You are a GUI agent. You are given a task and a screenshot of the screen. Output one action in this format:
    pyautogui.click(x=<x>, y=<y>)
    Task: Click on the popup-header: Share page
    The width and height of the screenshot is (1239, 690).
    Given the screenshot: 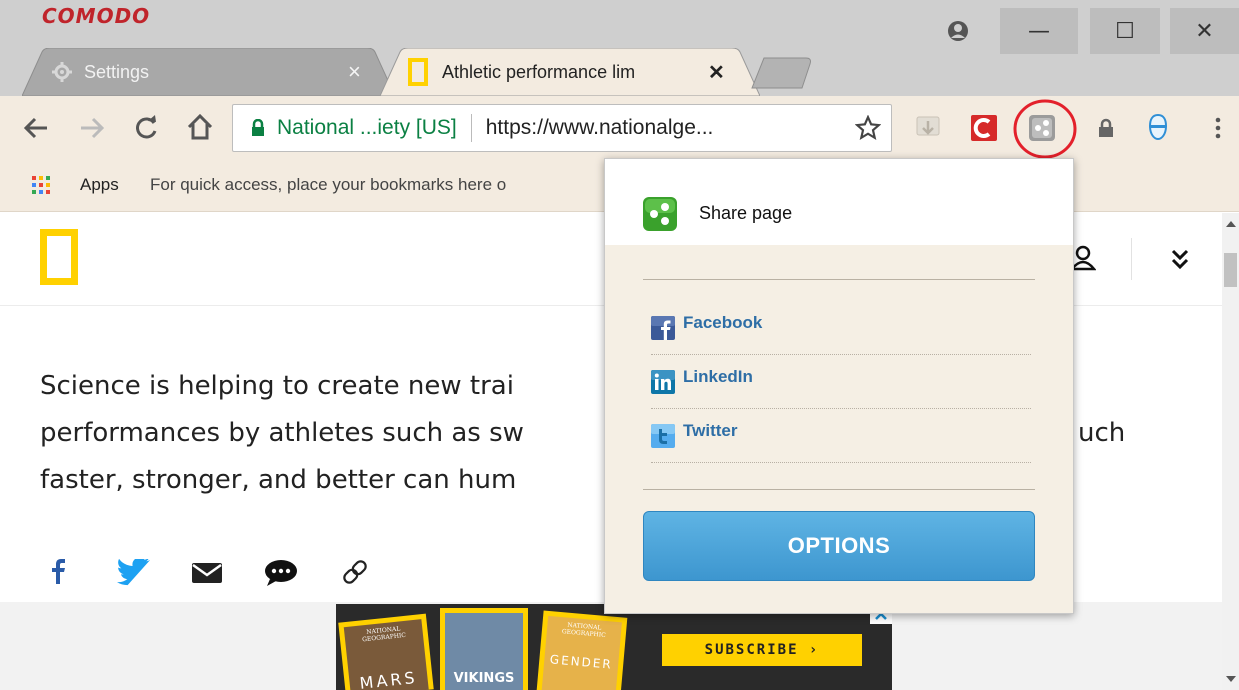 What is the action you would take?
    pyautogui.click(x=839, y=202)
    